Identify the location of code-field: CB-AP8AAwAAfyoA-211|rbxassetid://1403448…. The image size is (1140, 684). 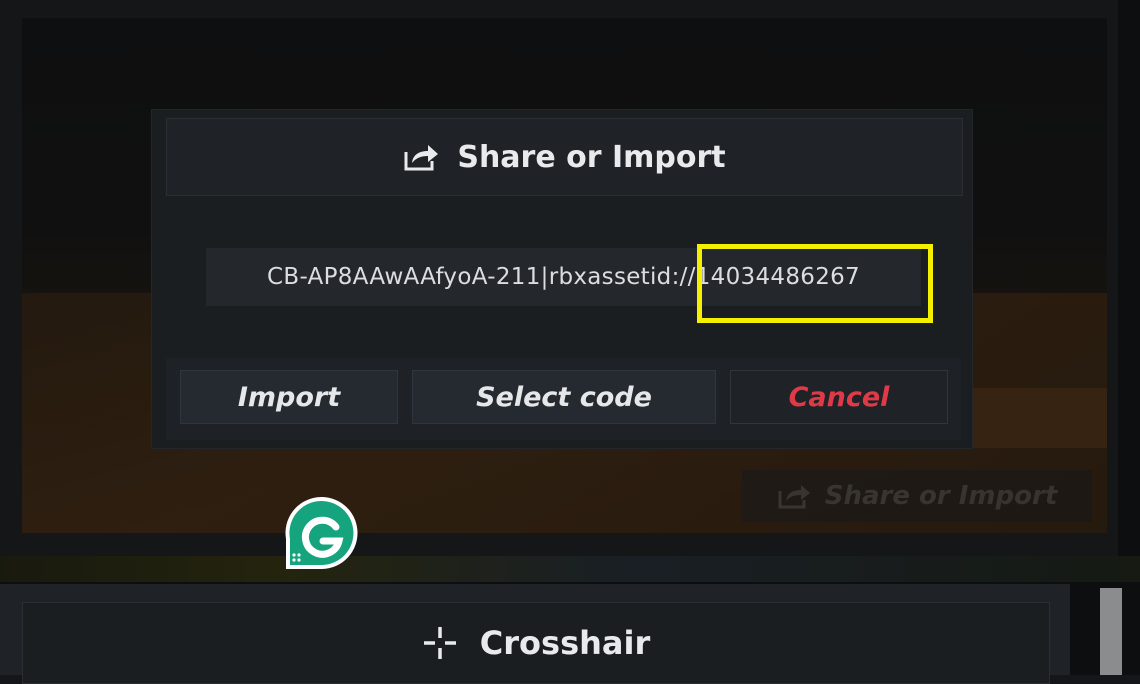
(563, 277).